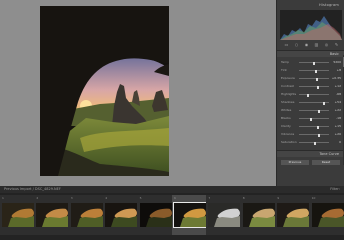 This screenshot has height=240, width=344. Describe the element at coordinates (338, 94) in the screenshot. I see `slider-value: -68` at that location.